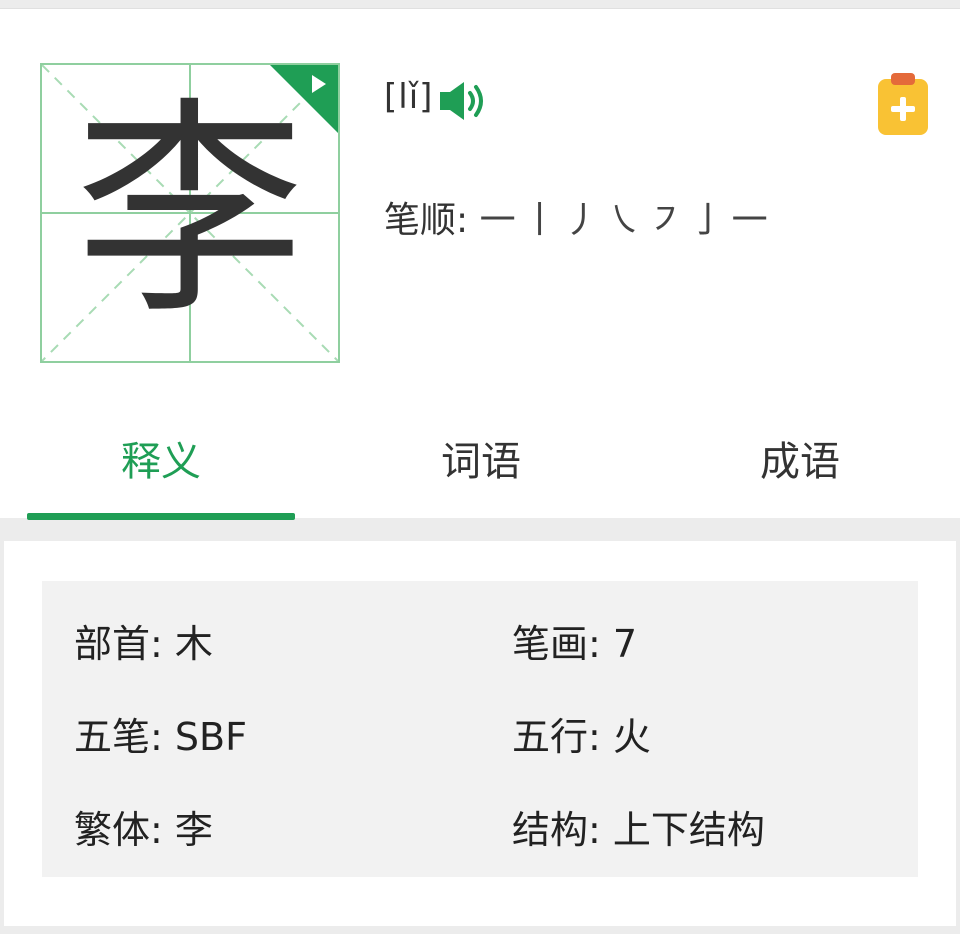 The width and height of the screenshot is (960, 934). Describe the element at coordinates (190, 213) in the screenshot. I see `character-grid: 李` at that location.